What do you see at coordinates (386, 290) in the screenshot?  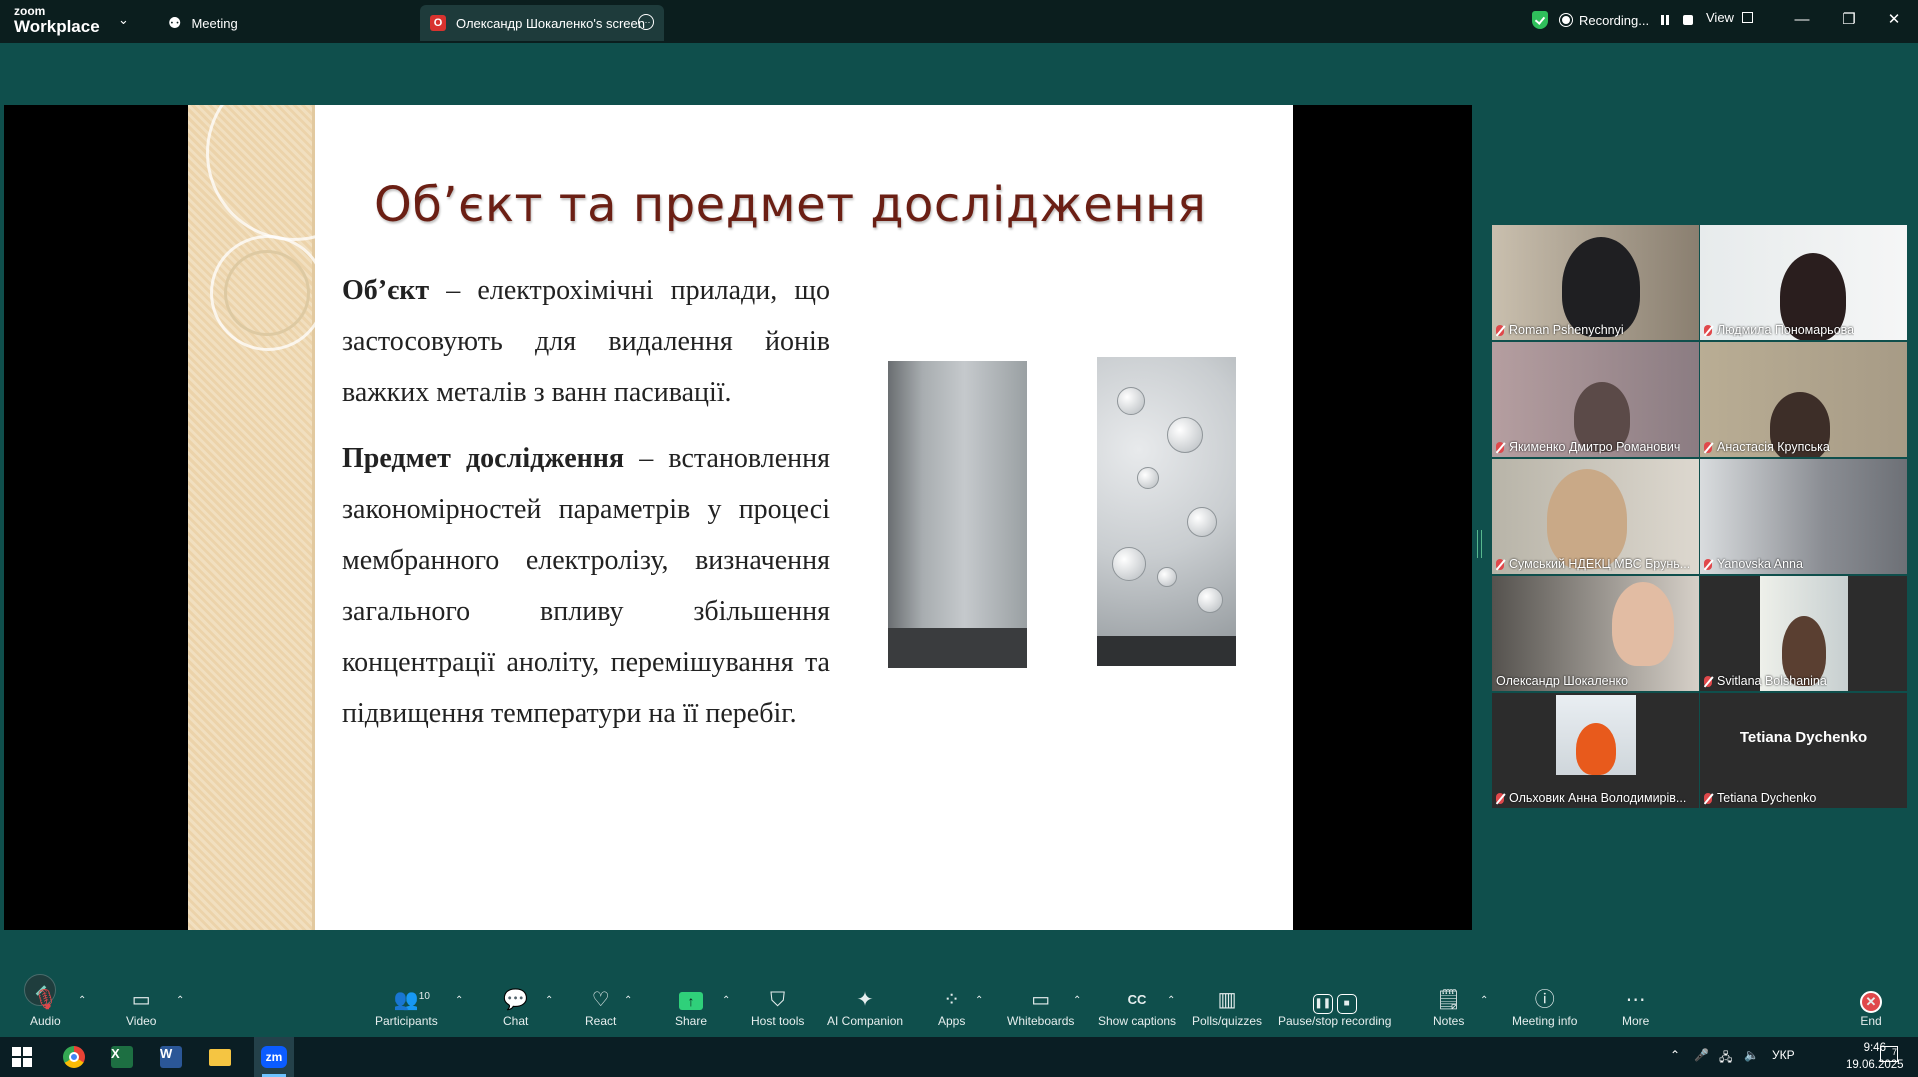 I see `object-term: Об’єкт` at bounding box center [386, 290].